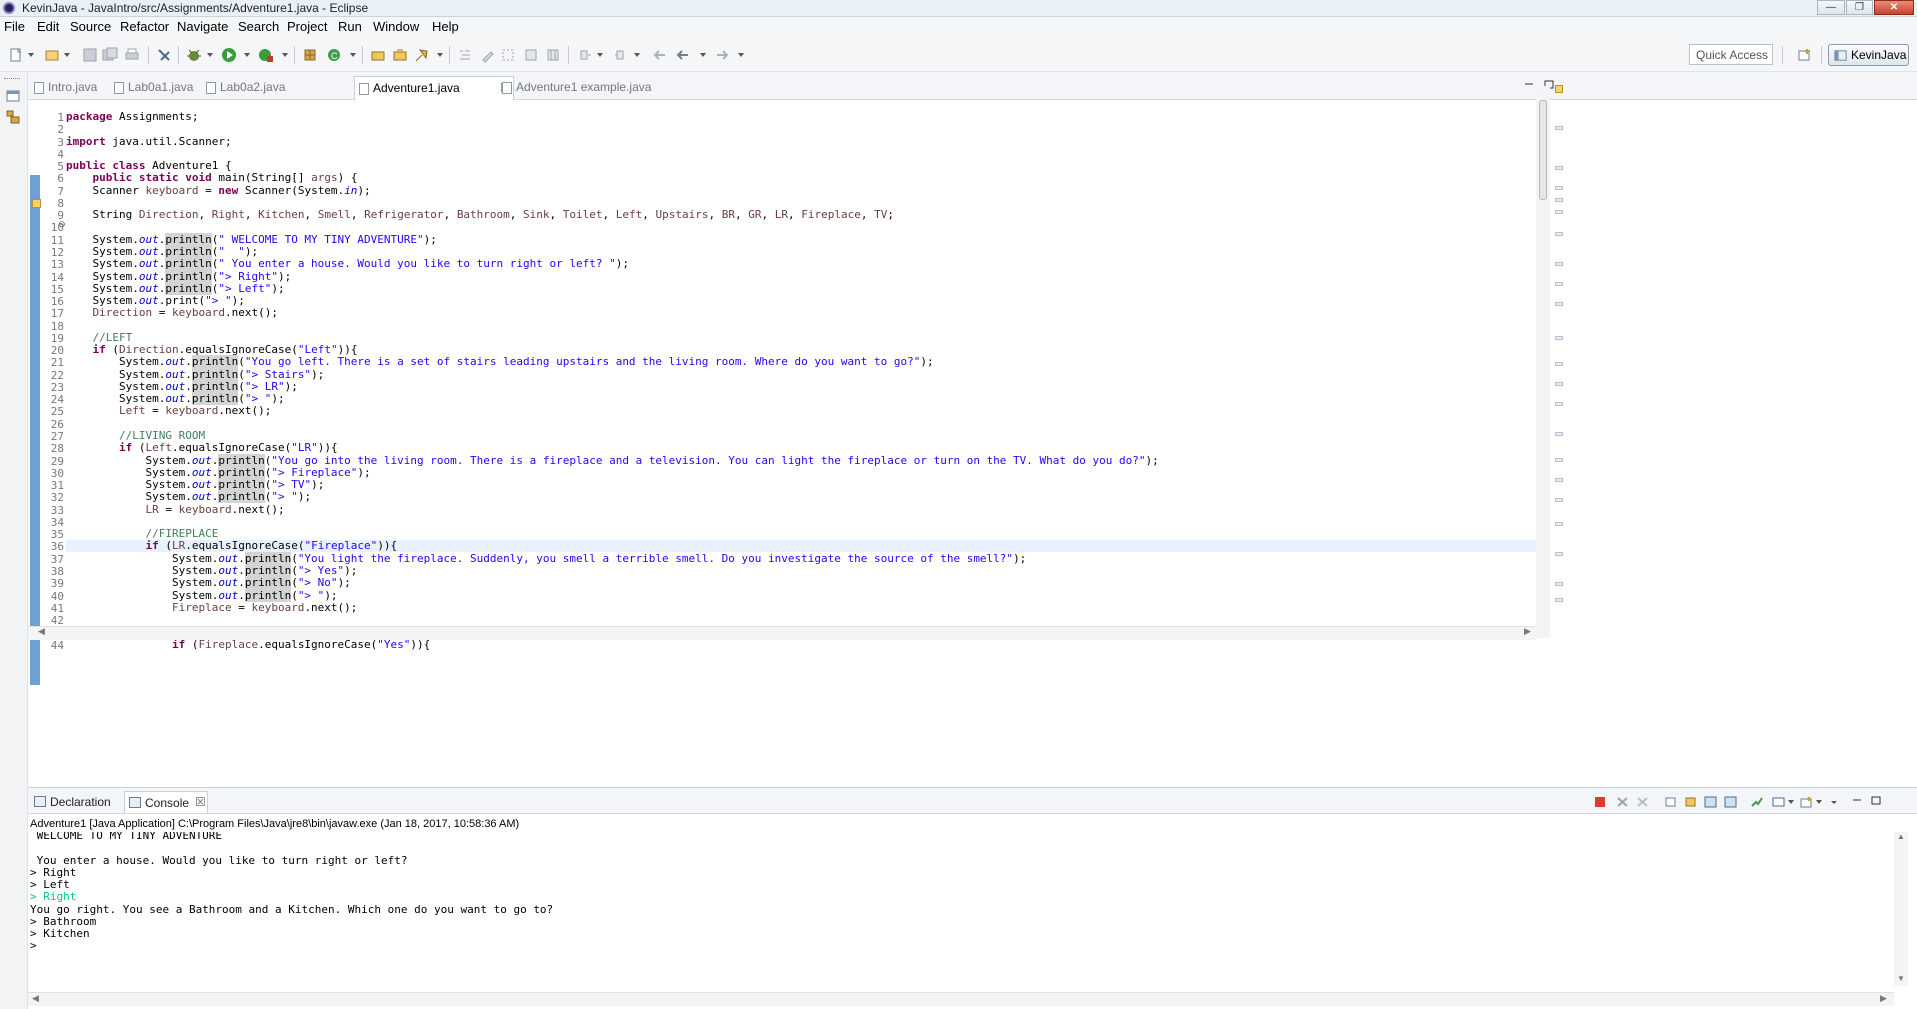 The width and height of the screenshot is (1917, 1009). Describe the element at coordinates (164, 55) in the screenshot. I see `toggle-mark-icon` at that location.